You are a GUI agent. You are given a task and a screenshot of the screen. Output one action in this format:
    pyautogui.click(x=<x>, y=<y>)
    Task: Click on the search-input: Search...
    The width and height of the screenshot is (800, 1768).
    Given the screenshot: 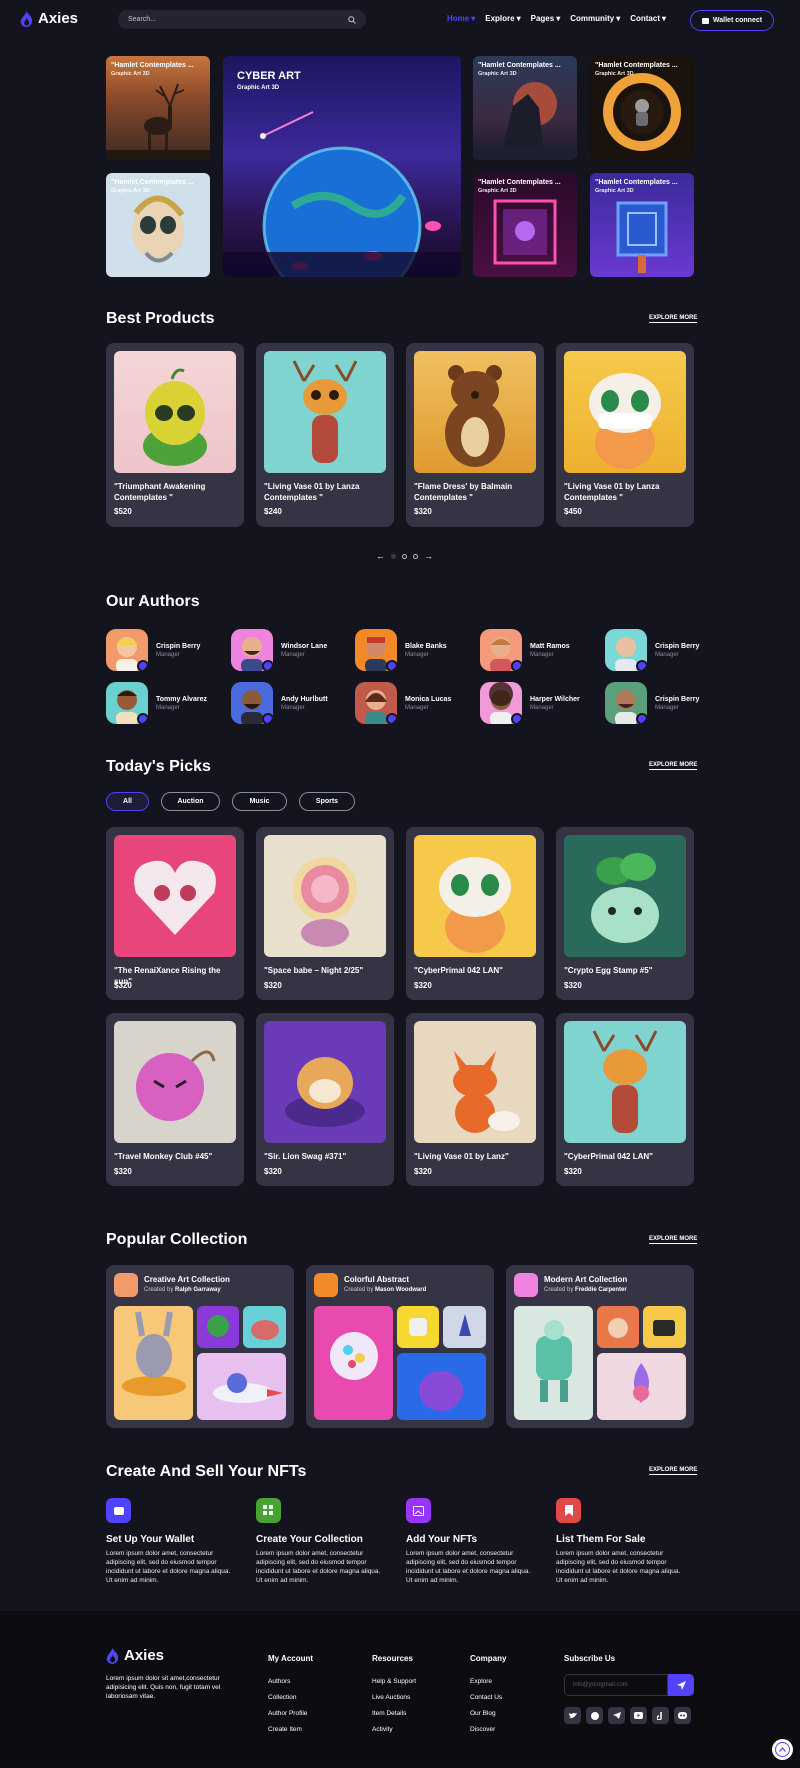 What is the action you would take?
    pyautogui.click(x=242, y=19)
    